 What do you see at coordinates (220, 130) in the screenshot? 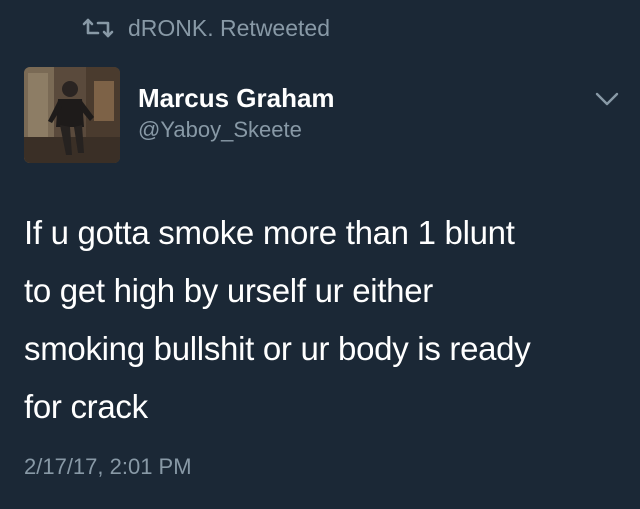
I see `author-handle: @Yaboy_Skeete` at bounding box center [220, 130].